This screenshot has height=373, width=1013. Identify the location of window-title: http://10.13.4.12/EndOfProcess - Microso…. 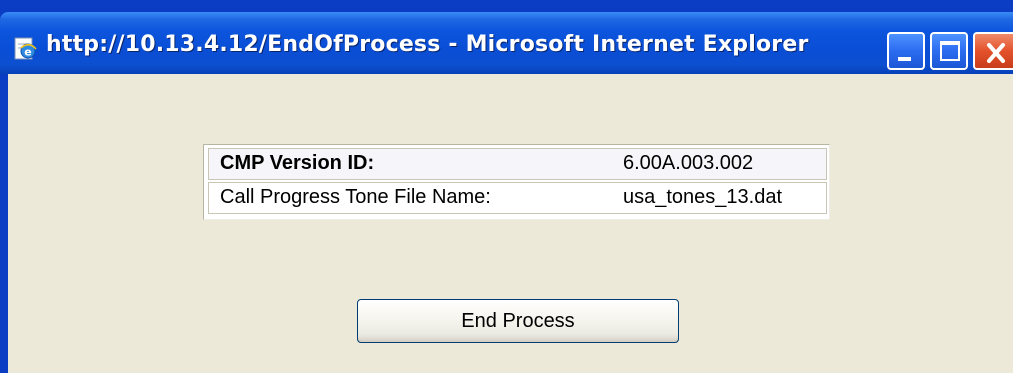
(427, 44).